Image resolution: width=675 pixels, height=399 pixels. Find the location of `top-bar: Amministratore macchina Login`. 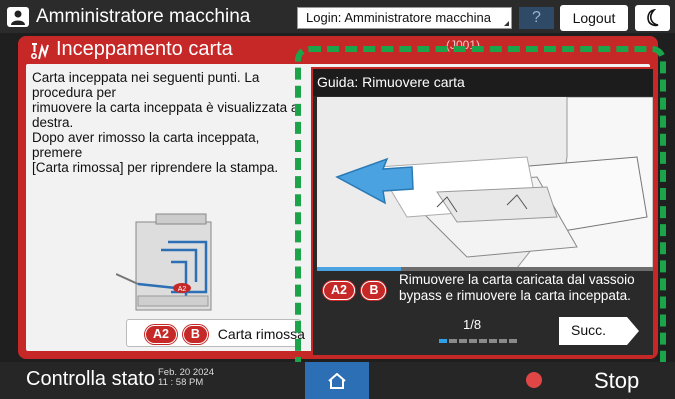

top-bar: Amministratore macchina Login is located at coordinates (337, 16).